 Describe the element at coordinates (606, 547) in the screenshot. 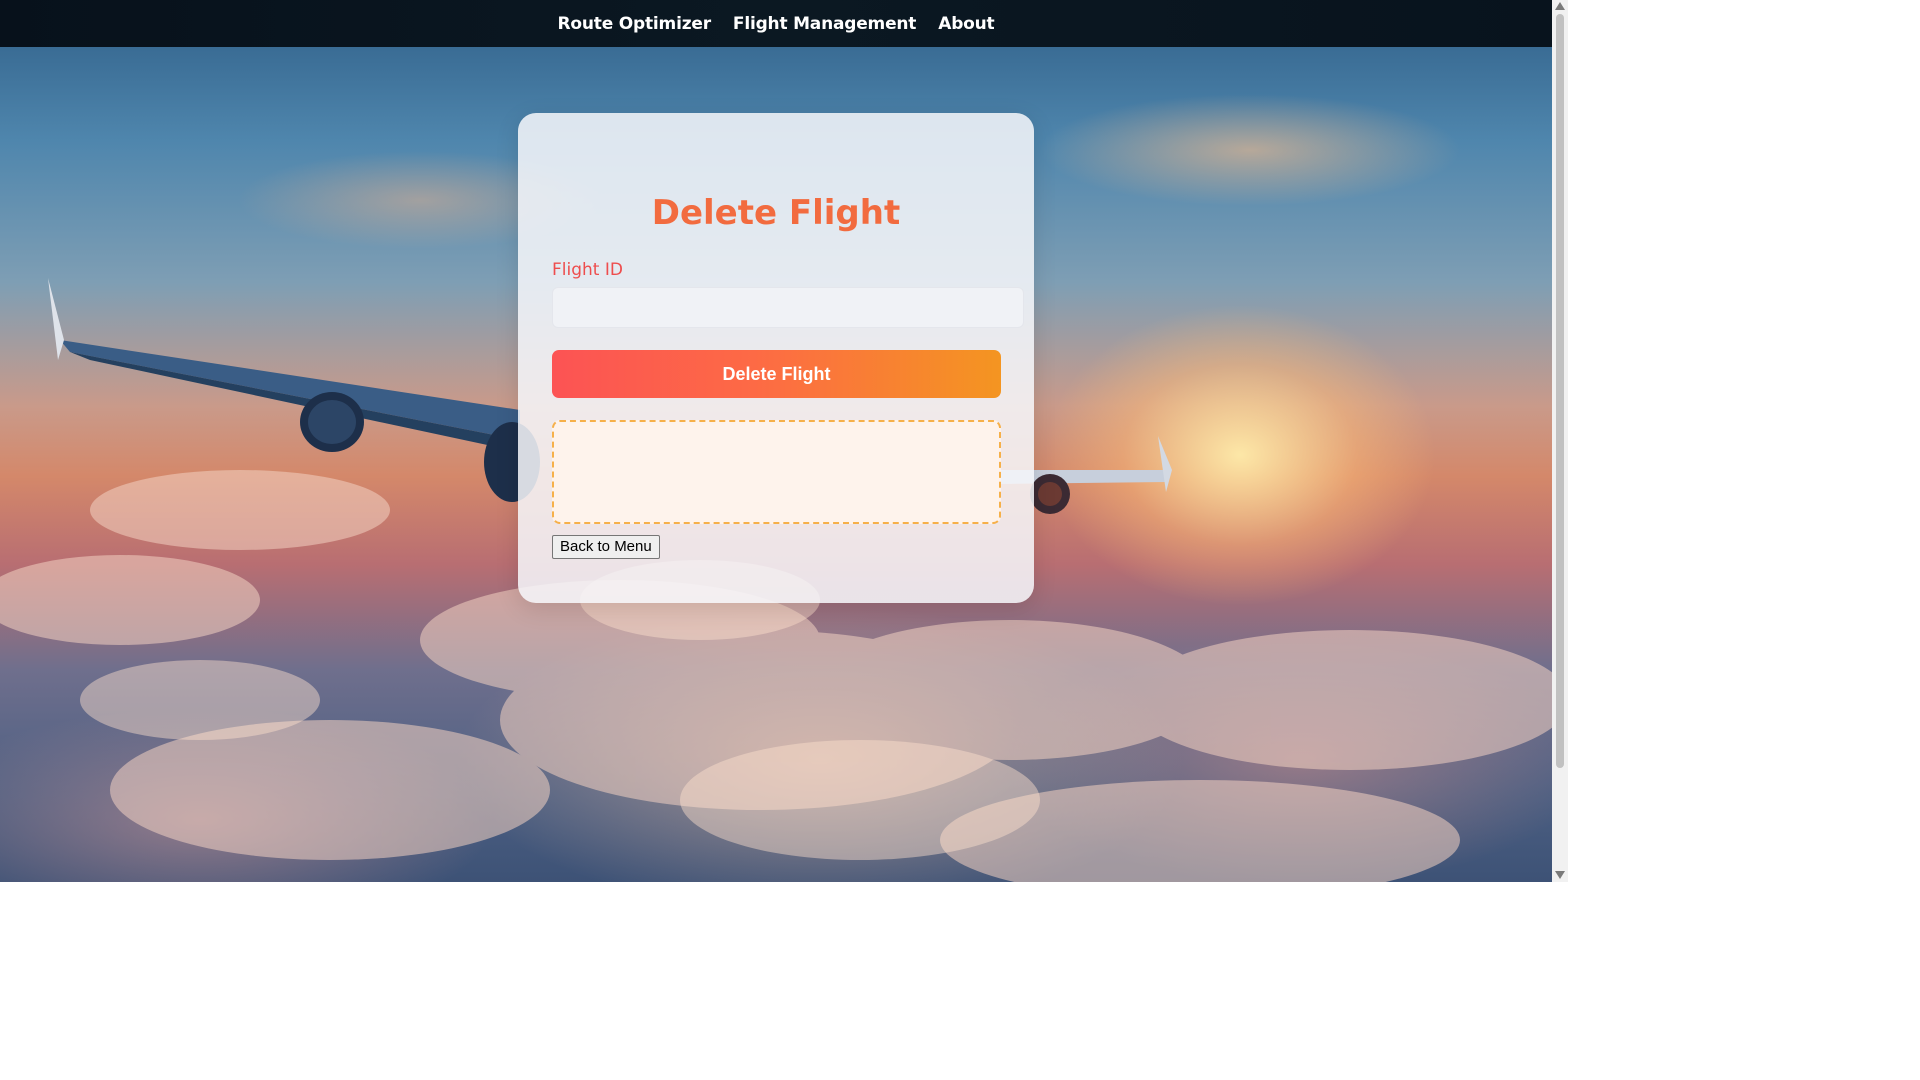

I see `back-to-menu-button: Back to Menu` at that location.